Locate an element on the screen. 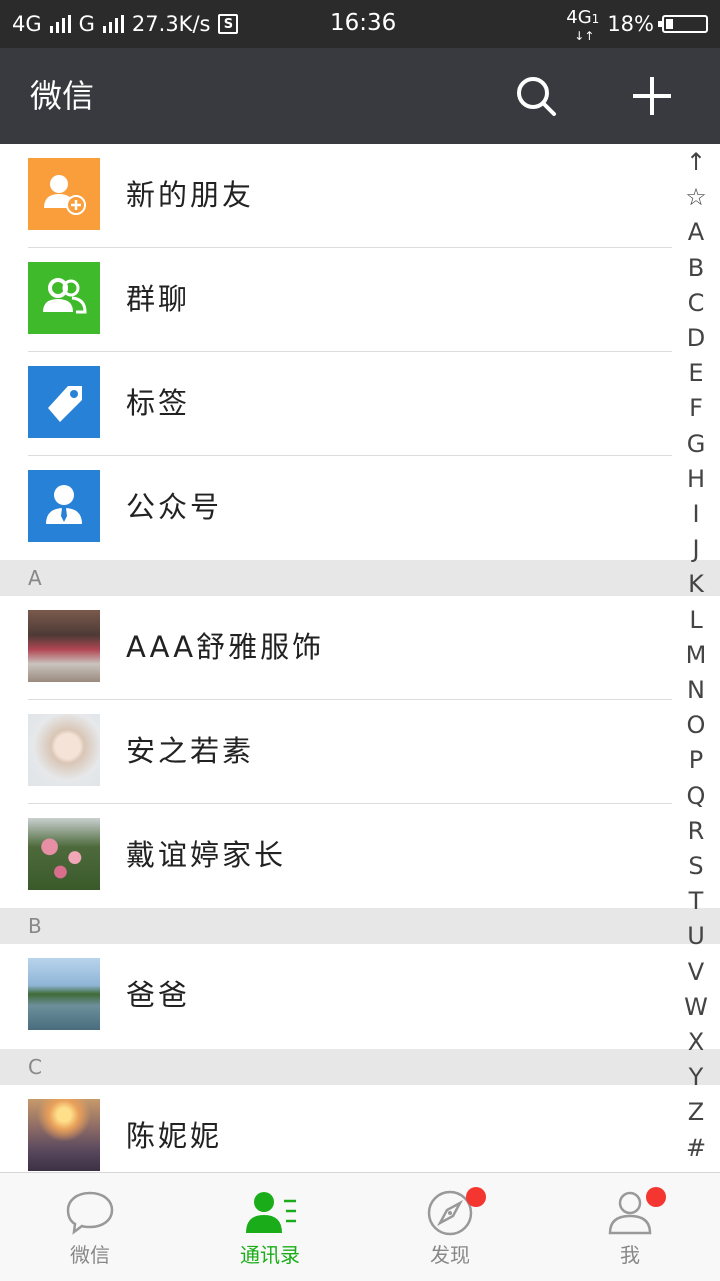  tab-label: 我 is located at coordinates (630, 1255).